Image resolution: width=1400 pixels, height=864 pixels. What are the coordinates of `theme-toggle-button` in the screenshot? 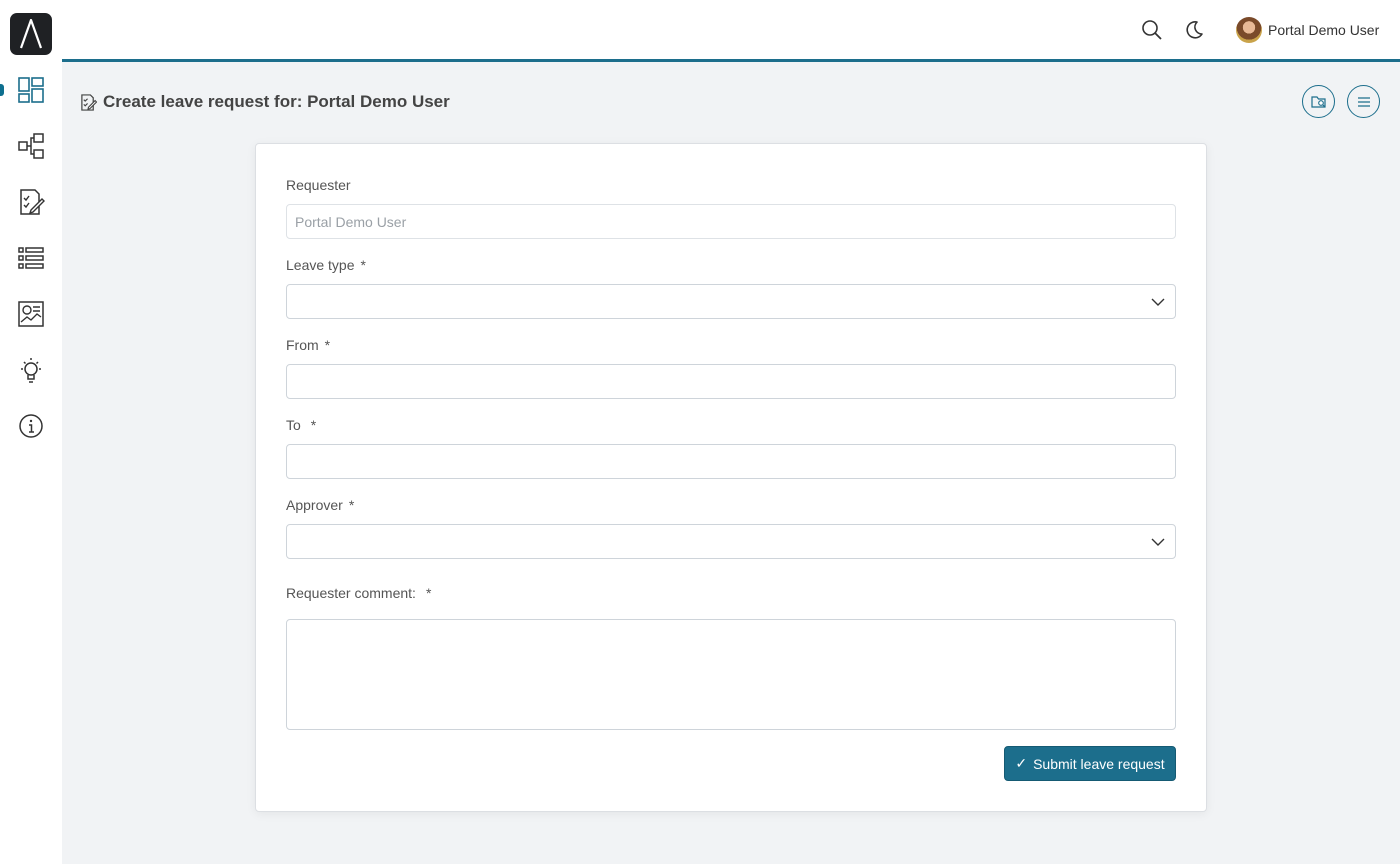 It's located at (1194, 30).